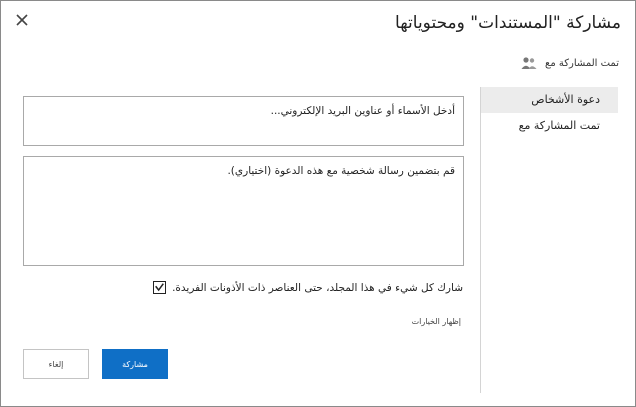 The width and height of the screenshot is (636, 407). Describe the element at coordinates (508, 23) in the screenshot. I see `dialog-title: مشاركة "المستندات" ومحتوياتها` at that location.